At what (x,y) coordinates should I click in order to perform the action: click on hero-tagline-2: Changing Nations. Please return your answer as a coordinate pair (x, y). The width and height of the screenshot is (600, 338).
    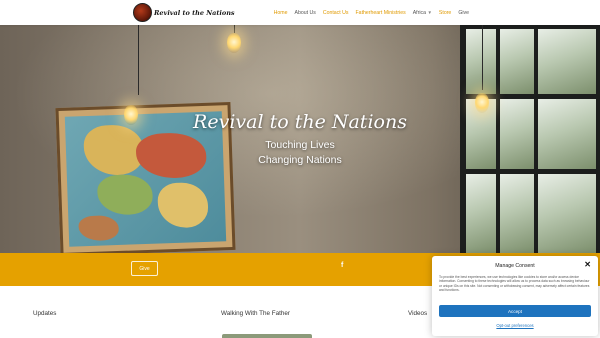
    Looking at the image, I should click on (300, 160).